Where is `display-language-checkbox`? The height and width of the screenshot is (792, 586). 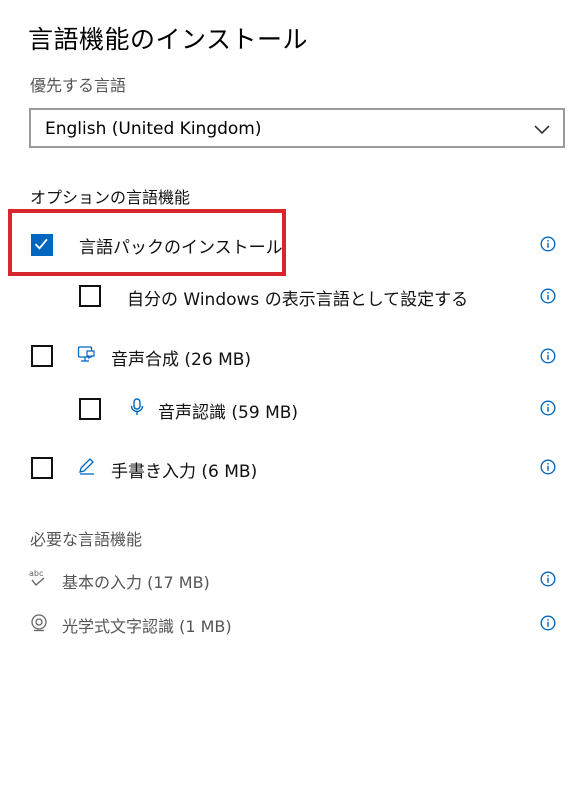 display-language-checkbox is located at coordinates (90, 296).